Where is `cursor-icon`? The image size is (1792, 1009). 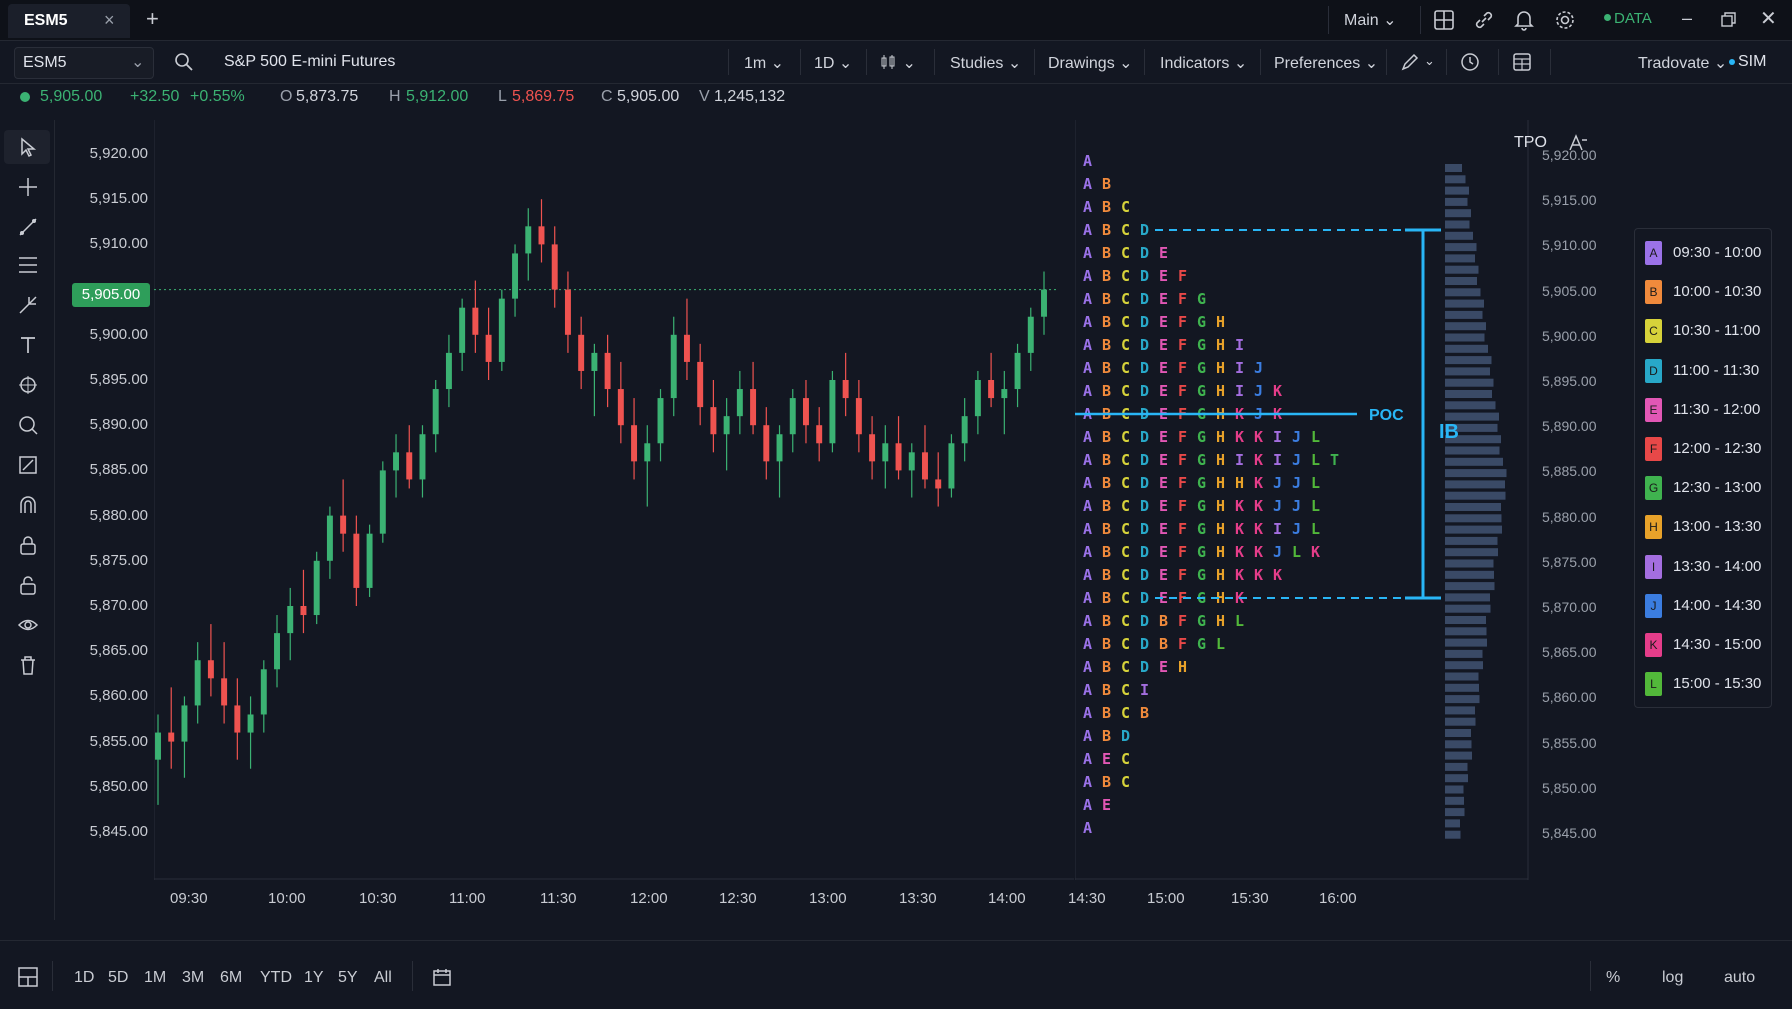
cursor-icon is located at coordinates (28, 147).